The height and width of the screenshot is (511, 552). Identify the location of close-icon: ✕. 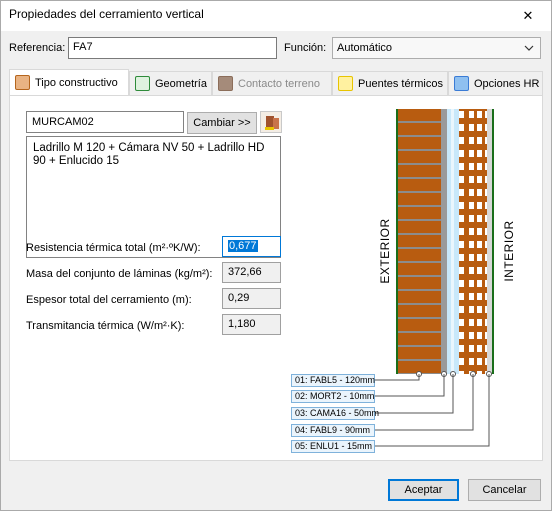
(528, 15).